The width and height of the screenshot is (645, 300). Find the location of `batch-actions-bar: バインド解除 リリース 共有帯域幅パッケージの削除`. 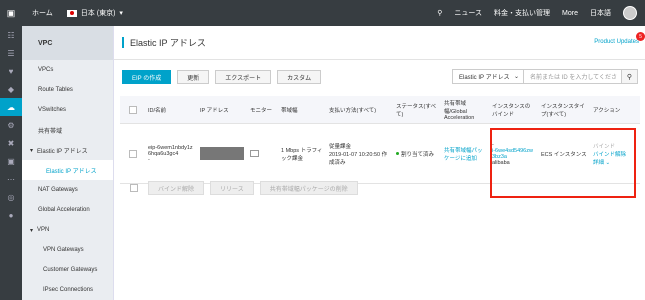

batch-actions-bar: バインド解除 リリース 共有帯域幅パッケージの削除 is located at coordinates (247, 188).